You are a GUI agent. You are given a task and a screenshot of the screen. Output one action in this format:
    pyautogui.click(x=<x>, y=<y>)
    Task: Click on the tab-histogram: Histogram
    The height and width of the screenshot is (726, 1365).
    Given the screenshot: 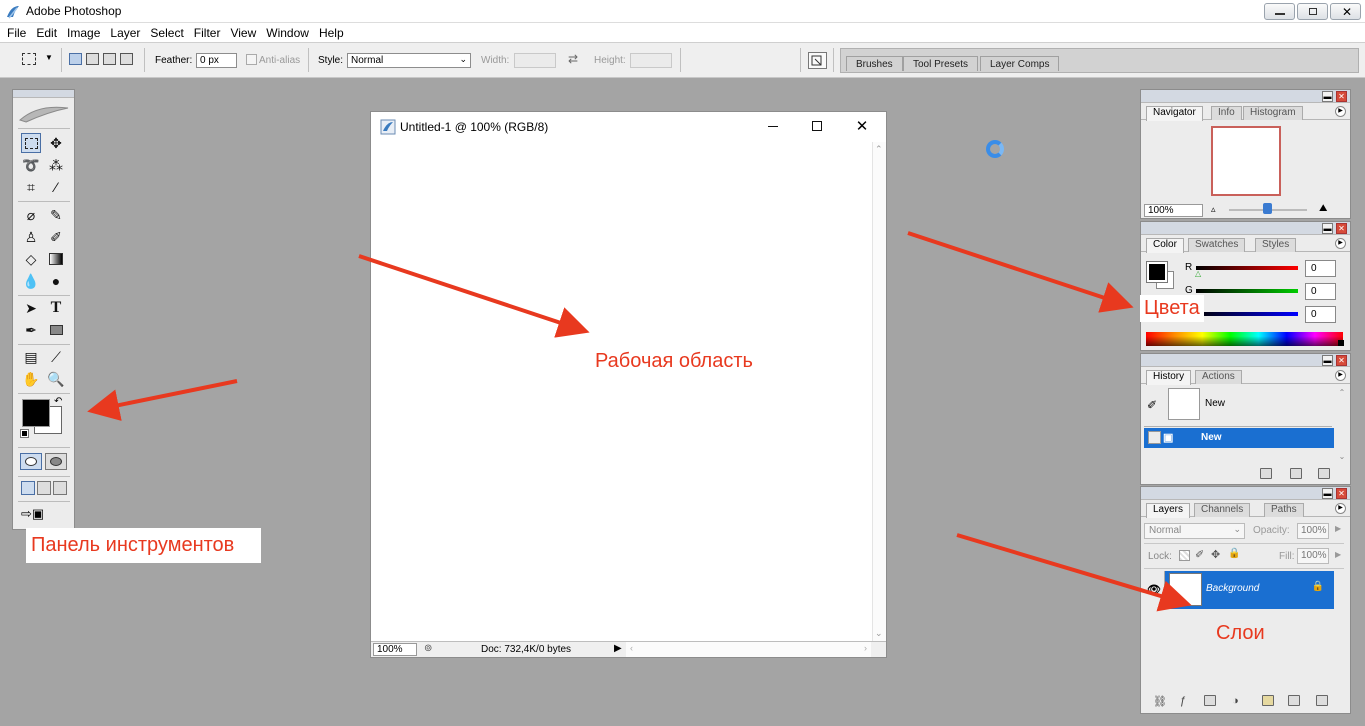 What is the action you would take?
    pyautogui.click(x=1273, y=113)
    